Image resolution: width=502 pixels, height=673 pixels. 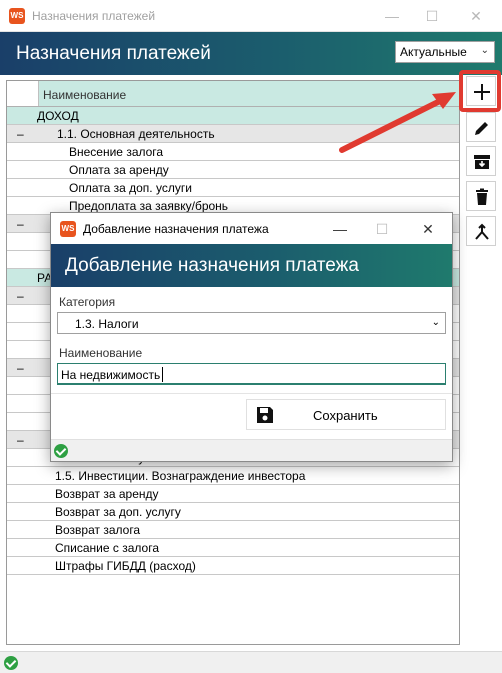 What do you see at coordinates (118, 512) in the screenshot?
I see `row-label: Возврат за доп. услугу` at bounding box center [118, 512].